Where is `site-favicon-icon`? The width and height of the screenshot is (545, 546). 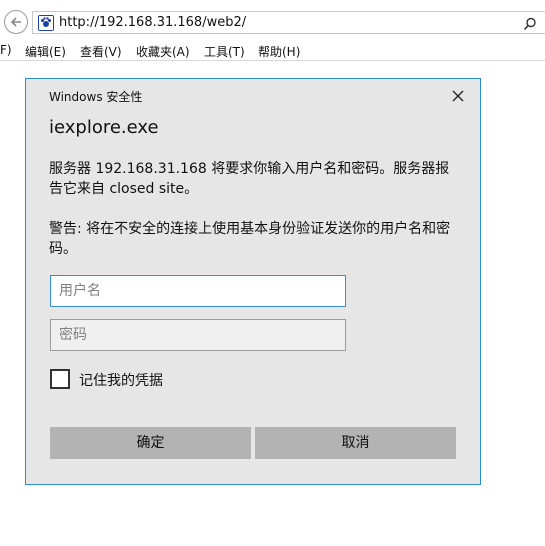 site-favicon-icon is located at coordinates (46, 23).